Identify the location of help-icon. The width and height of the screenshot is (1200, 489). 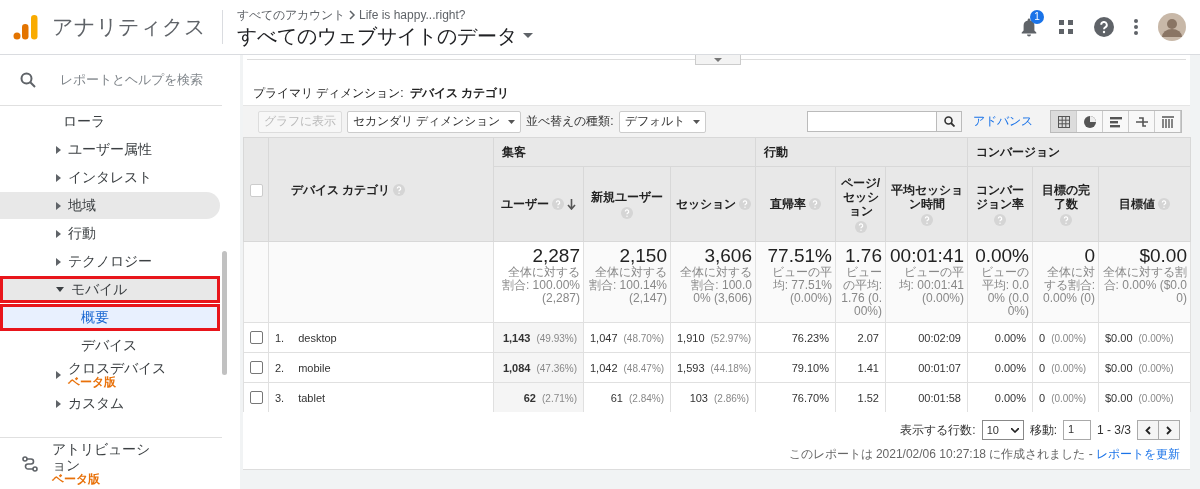
(1104, 27).